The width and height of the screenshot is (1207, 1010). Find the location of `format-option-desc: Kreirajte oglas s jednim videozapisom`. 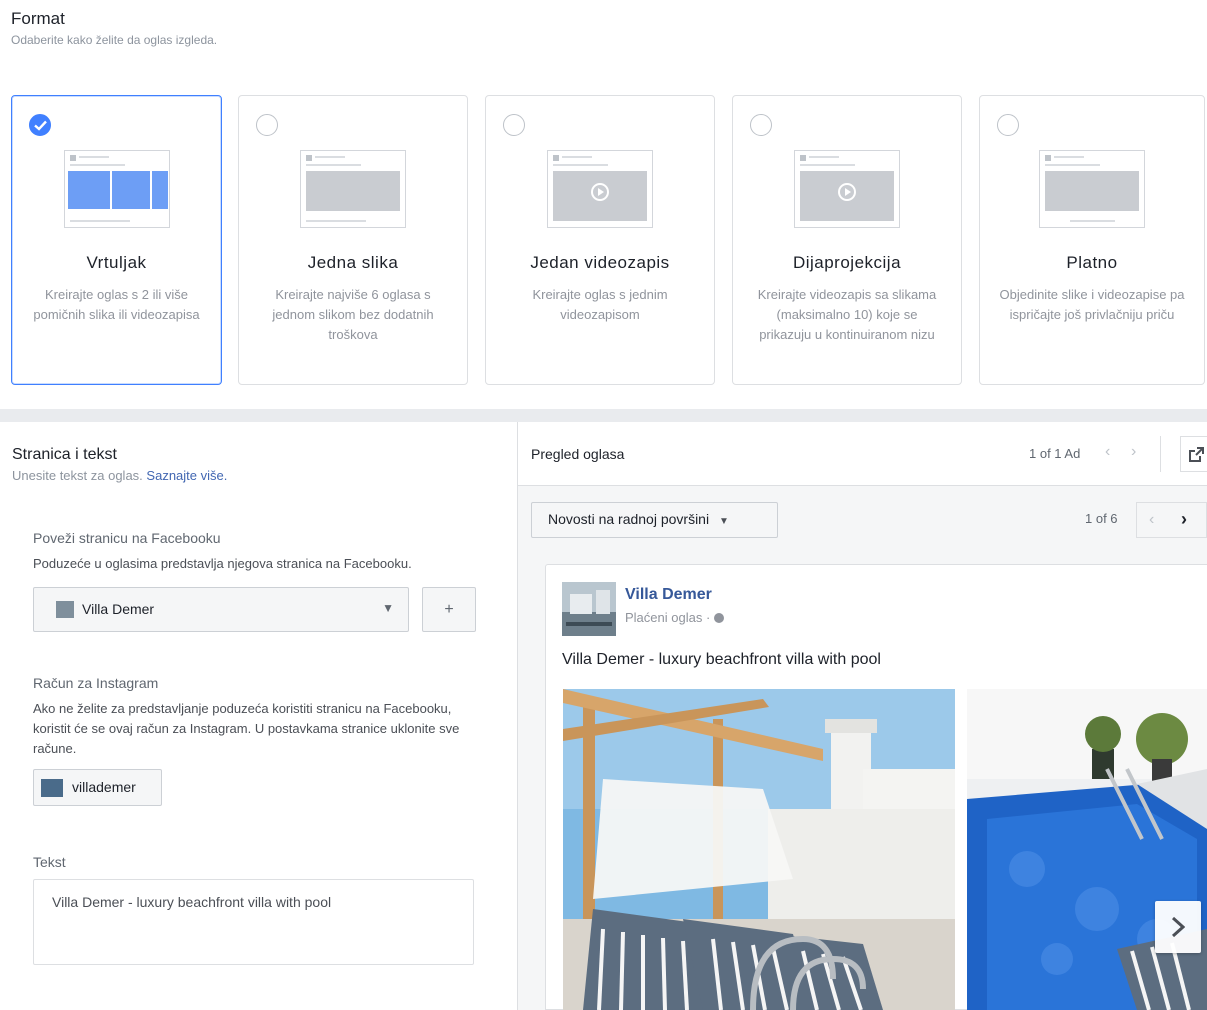

format-option-desc: Kreirajte oglas s jednim videozapisom is located at coordinates (600, 304).